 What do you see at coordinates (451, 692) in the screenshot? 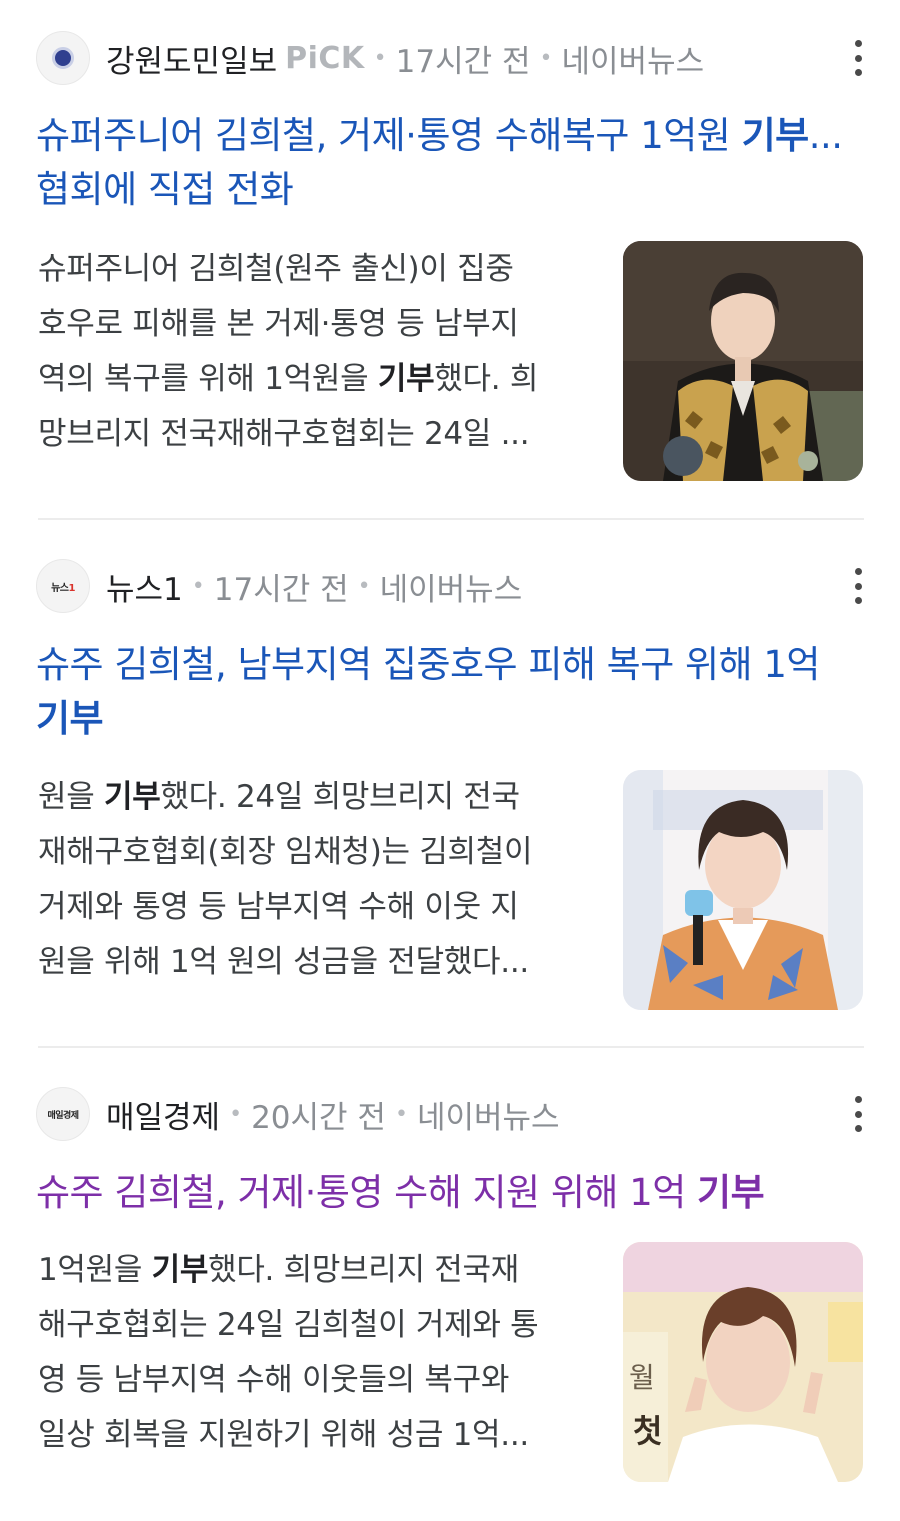
I see `result-title: 슈주 김희철, 남부지역 집중호우 피해 복구 위해 1억 기부` at bounding box center [451, 692].